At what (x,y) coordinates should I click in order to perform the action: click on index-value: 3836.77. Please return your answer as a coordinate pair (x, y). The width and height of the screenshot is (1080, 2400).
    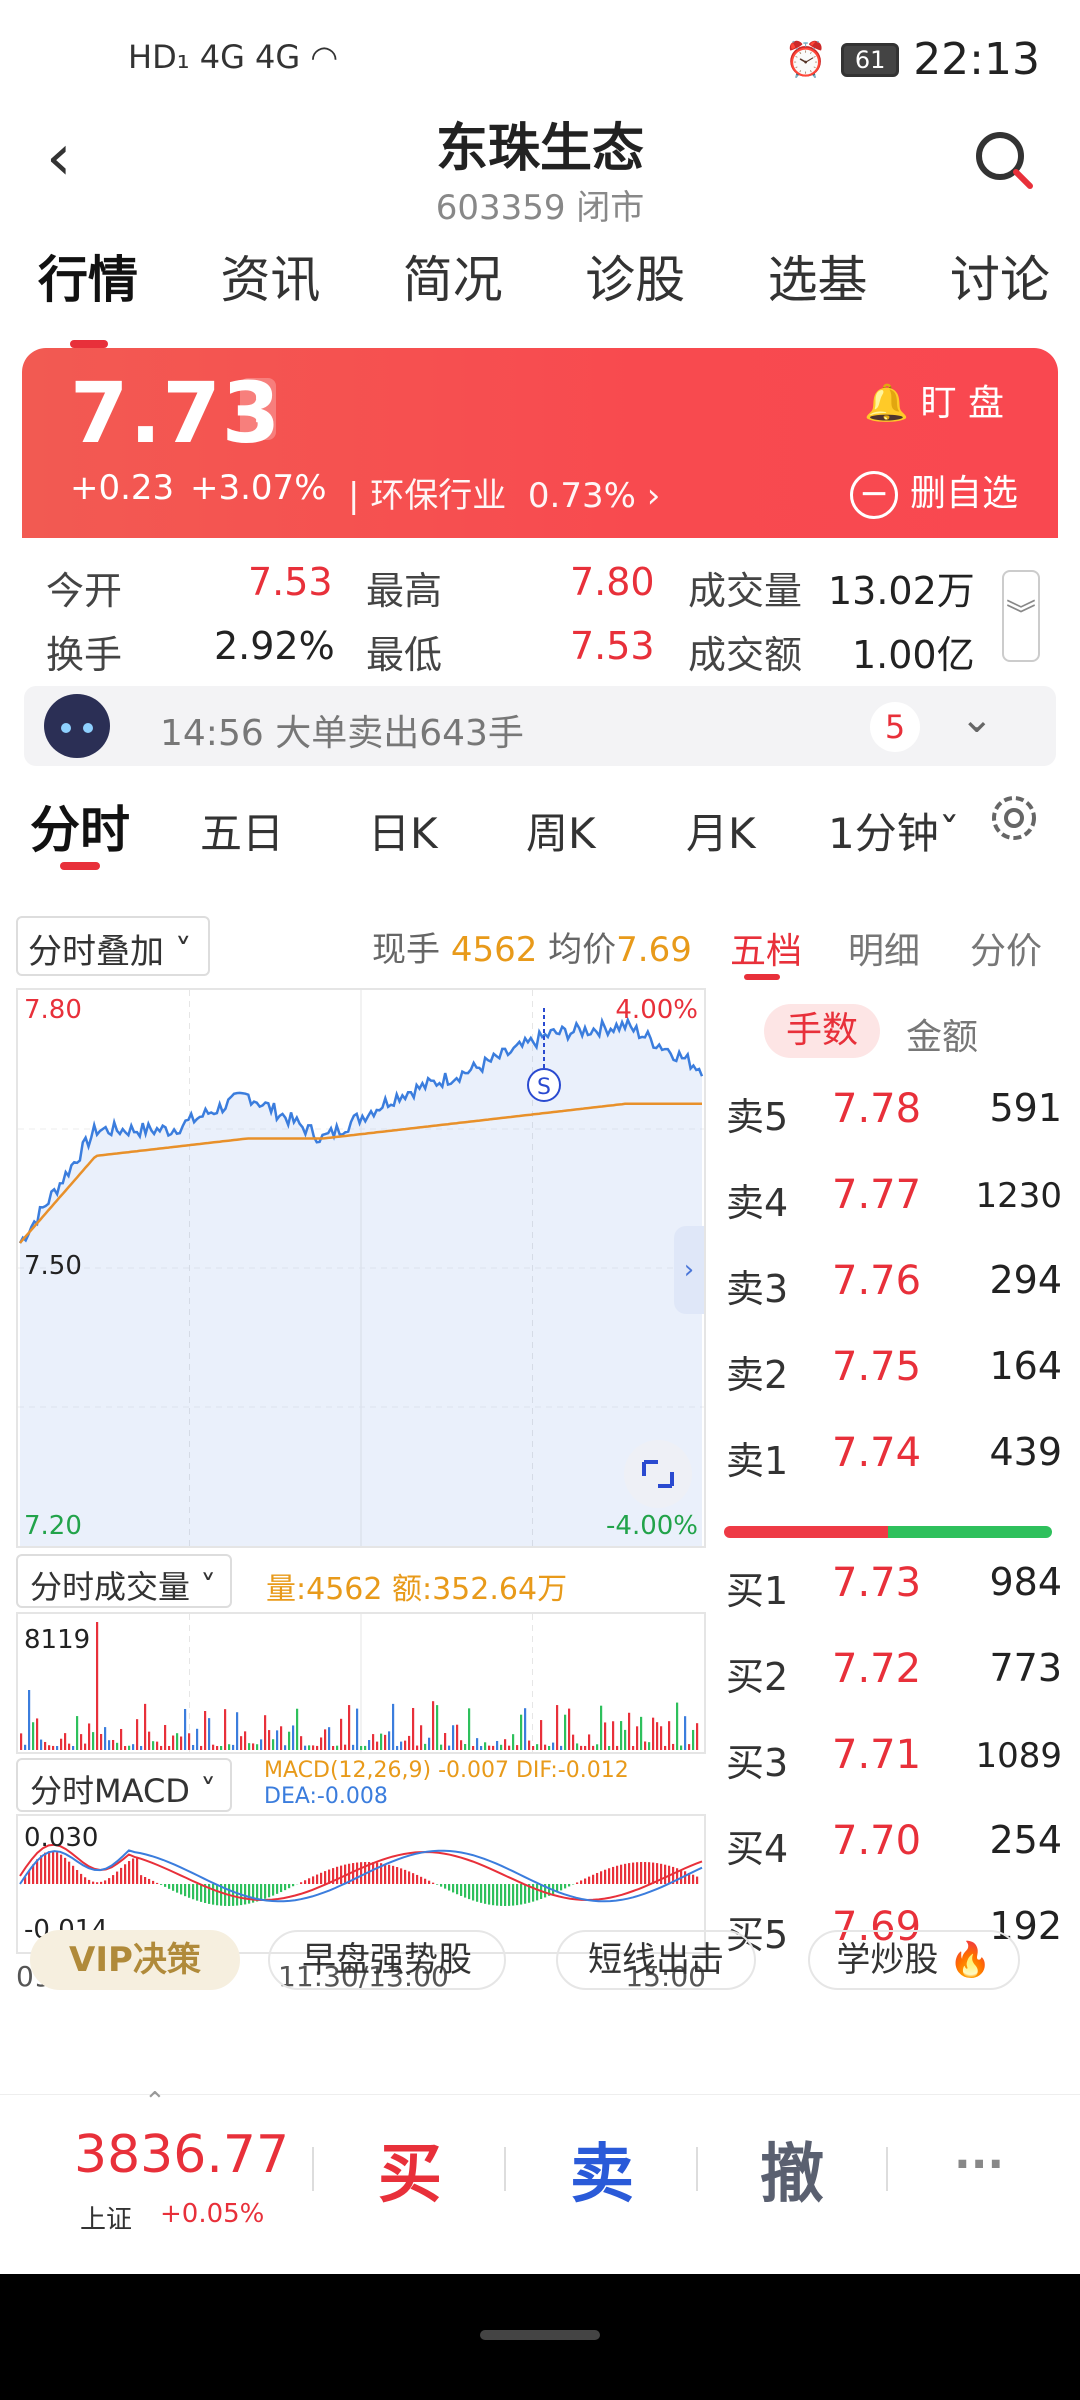
    Looking at the image, I should click on (181, 2155).